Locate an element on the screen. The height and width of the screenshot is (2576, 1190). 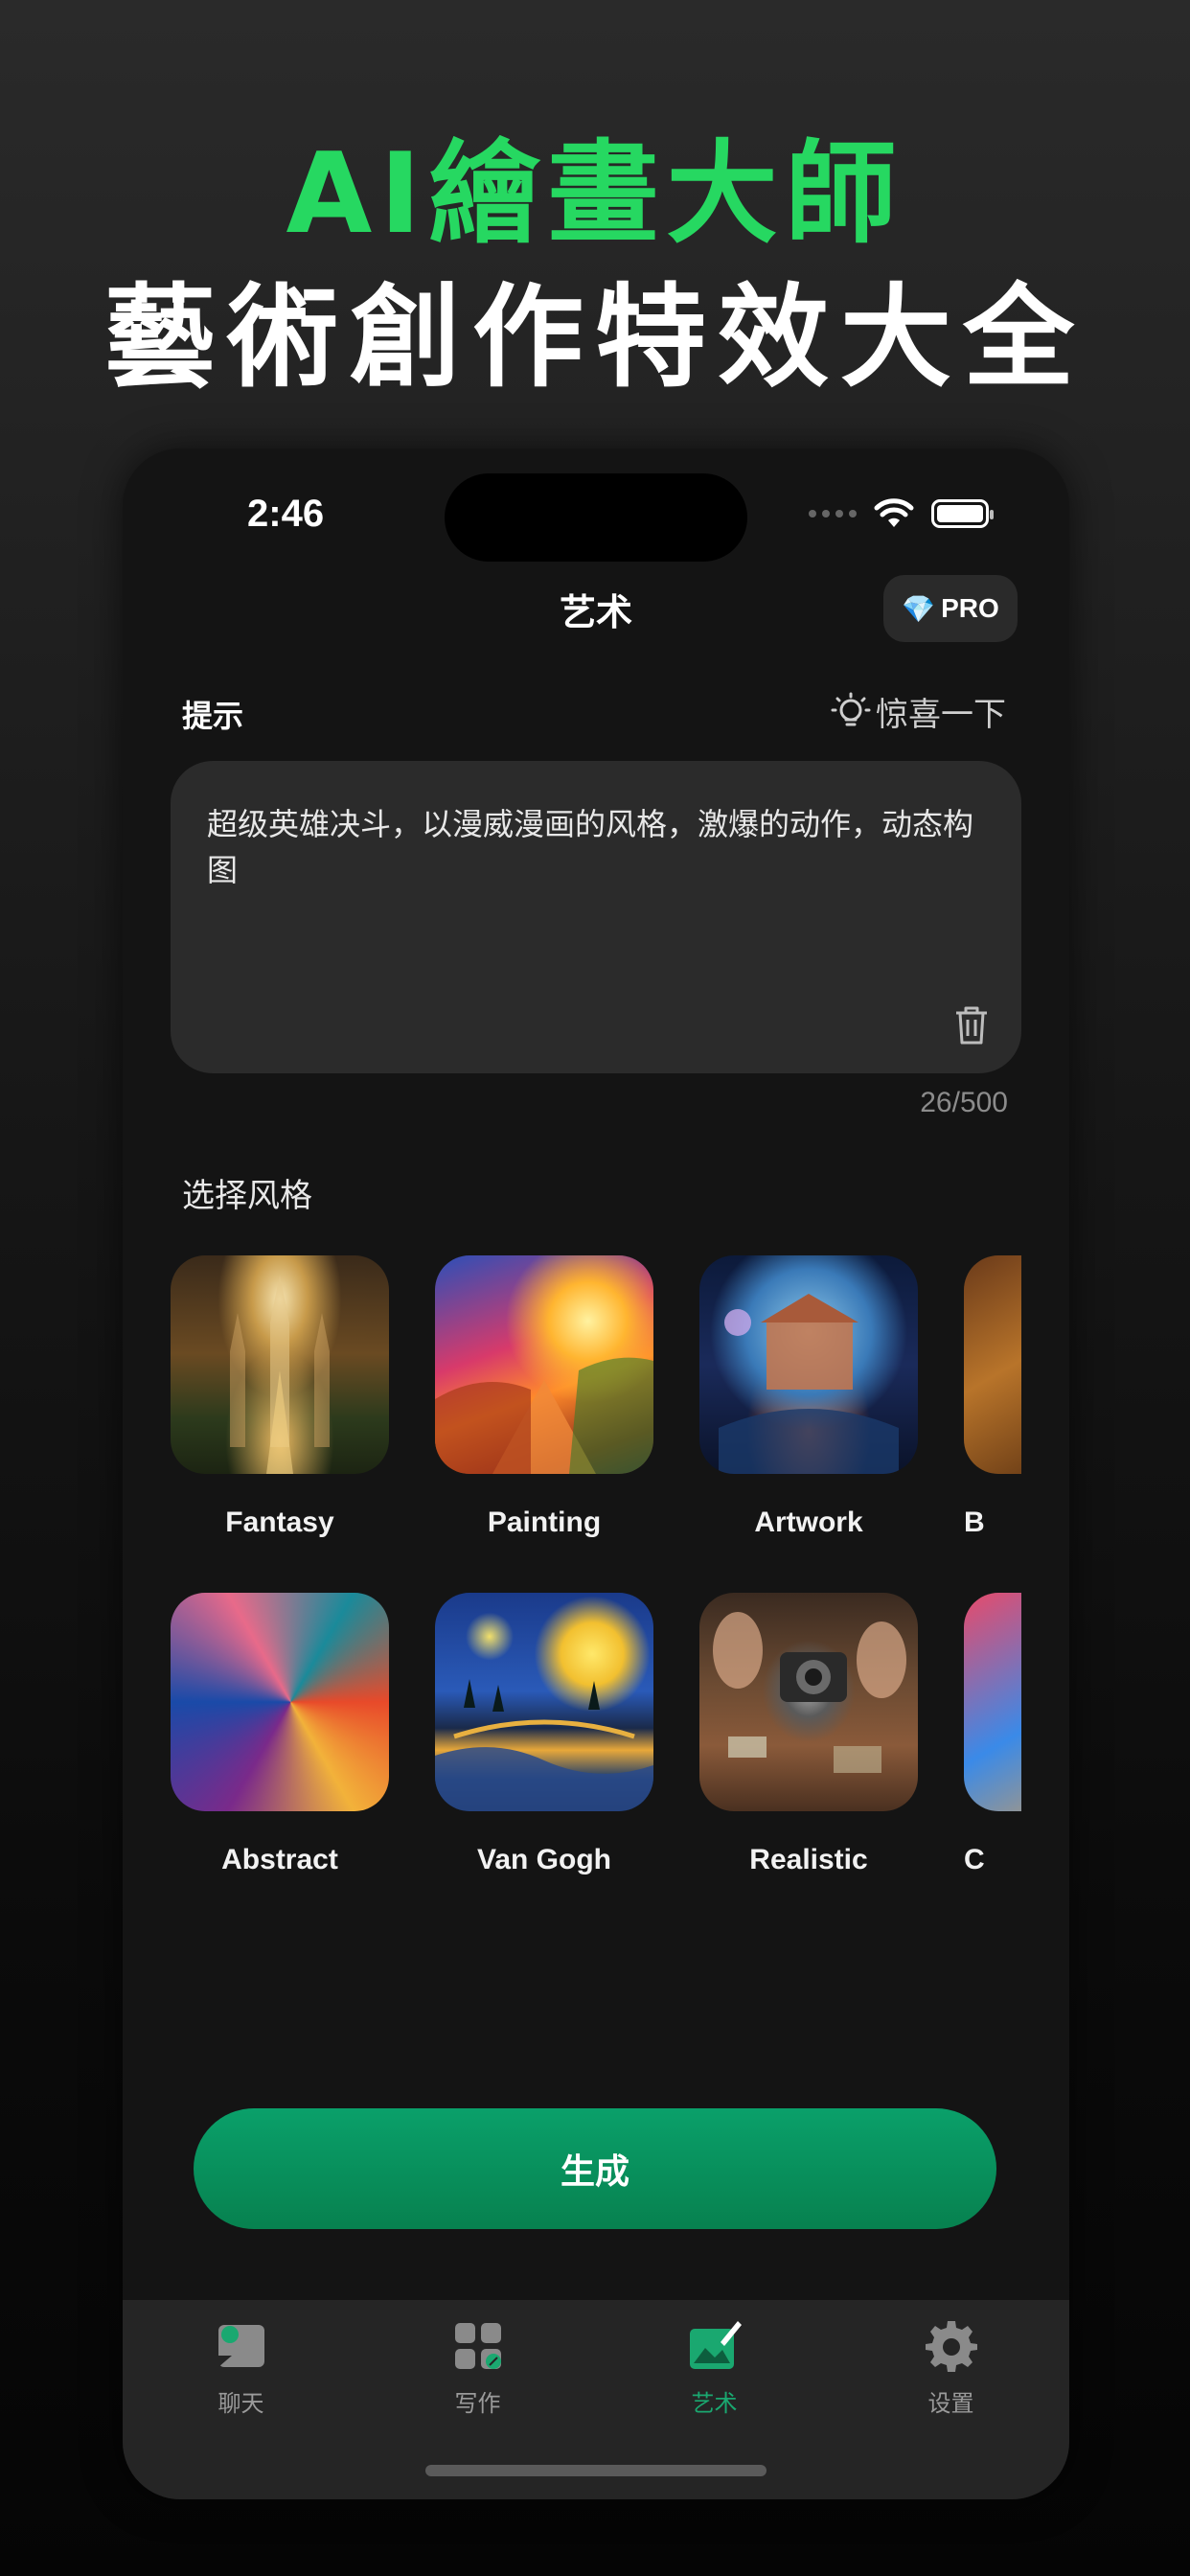
painting-thumbnail is located at coordinates (544, 1364).